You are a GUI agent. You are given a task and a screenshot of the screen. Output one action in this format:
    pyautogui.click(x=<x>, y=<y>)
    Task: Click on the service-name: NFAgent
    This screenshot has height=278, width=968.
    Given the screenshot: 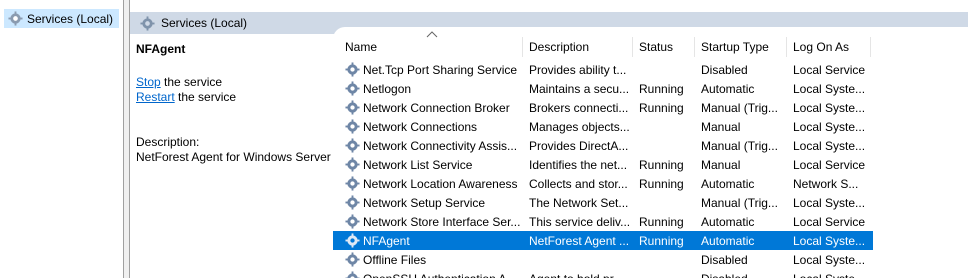 What is the action you would take?
    pyautogui.click(x=386, y=240)
    